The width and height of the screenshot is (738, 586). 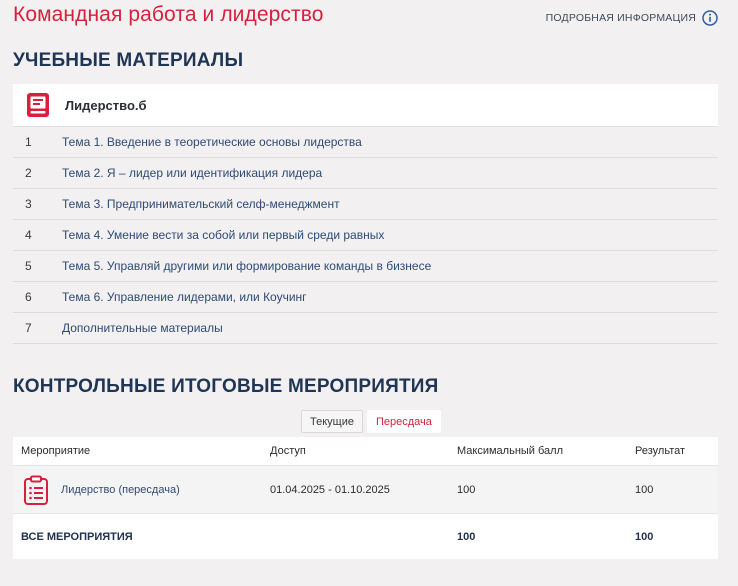 What do you see at coordinates (77, 536) in the screenshot?
I see `total-label: ВСЕ МЕРОПРИЯТИЯ` at bounding box center [77, 536].